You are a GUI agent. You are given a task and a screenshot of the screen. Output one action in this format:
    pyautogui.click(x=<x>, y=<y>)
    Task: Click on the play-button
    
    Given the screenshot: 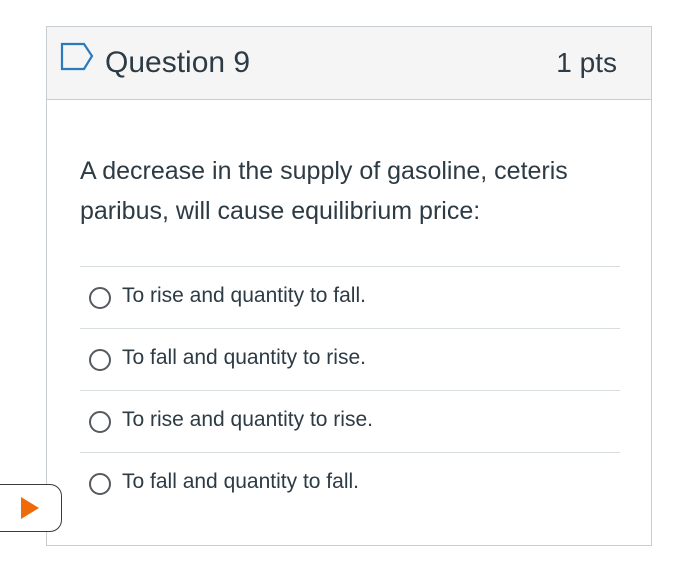 What is the action you would take?
    pyautogui.click(x=31, y=508)
    